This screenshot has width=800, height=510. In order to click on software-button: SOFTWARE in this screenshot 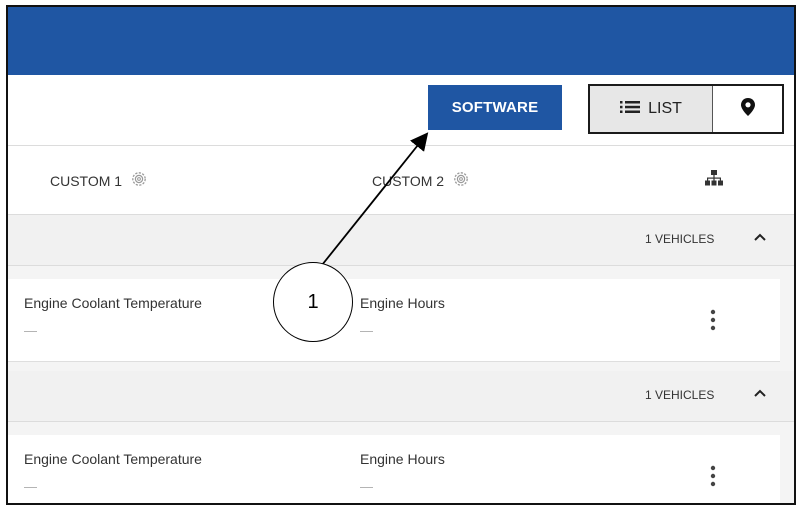, I will do `click(495, 107)`.